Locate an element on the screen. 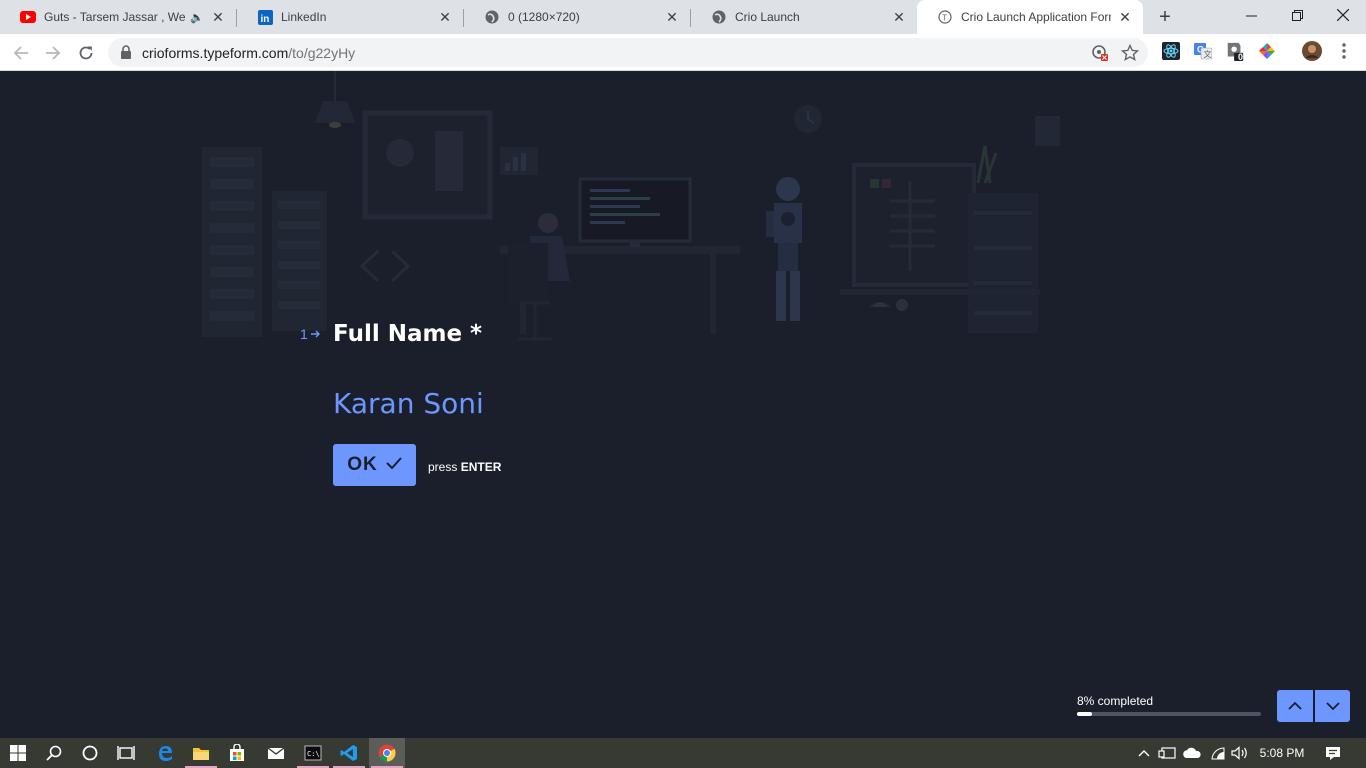 The height and width of the screenshot is (768, 1366). tab-title: LinkedIn is located at coordinates (304, 17).